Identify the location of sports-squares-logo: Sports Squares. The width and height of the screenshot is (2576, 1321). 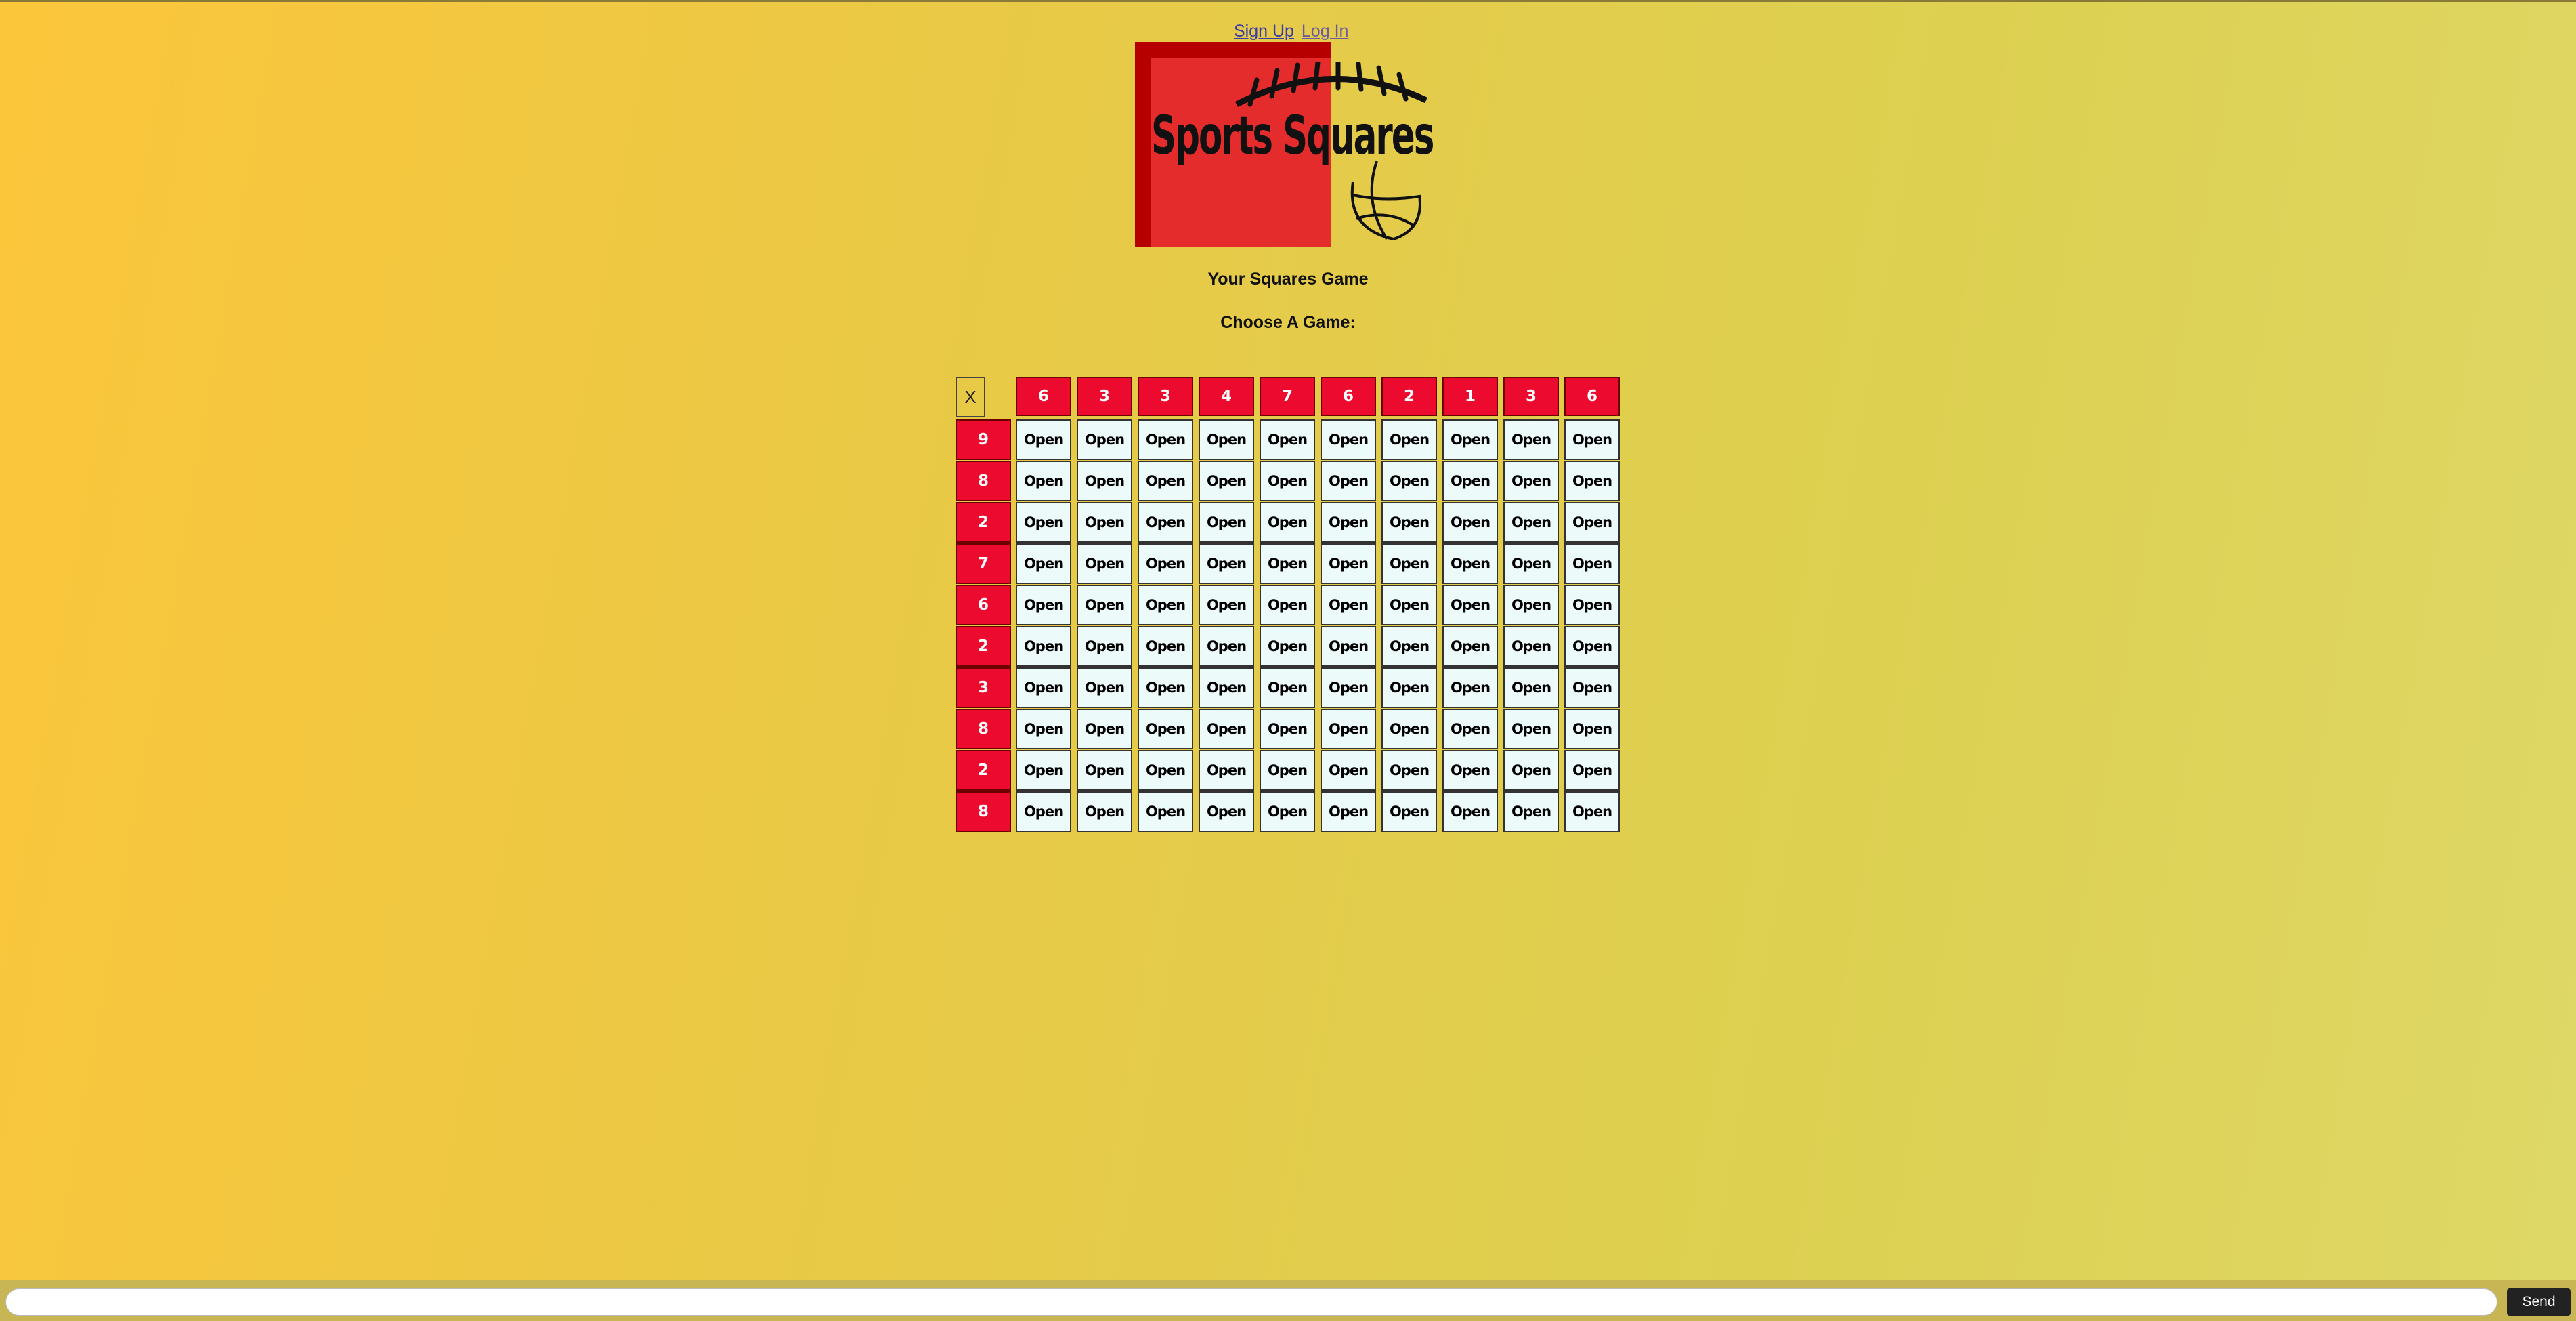
(1290, 144).